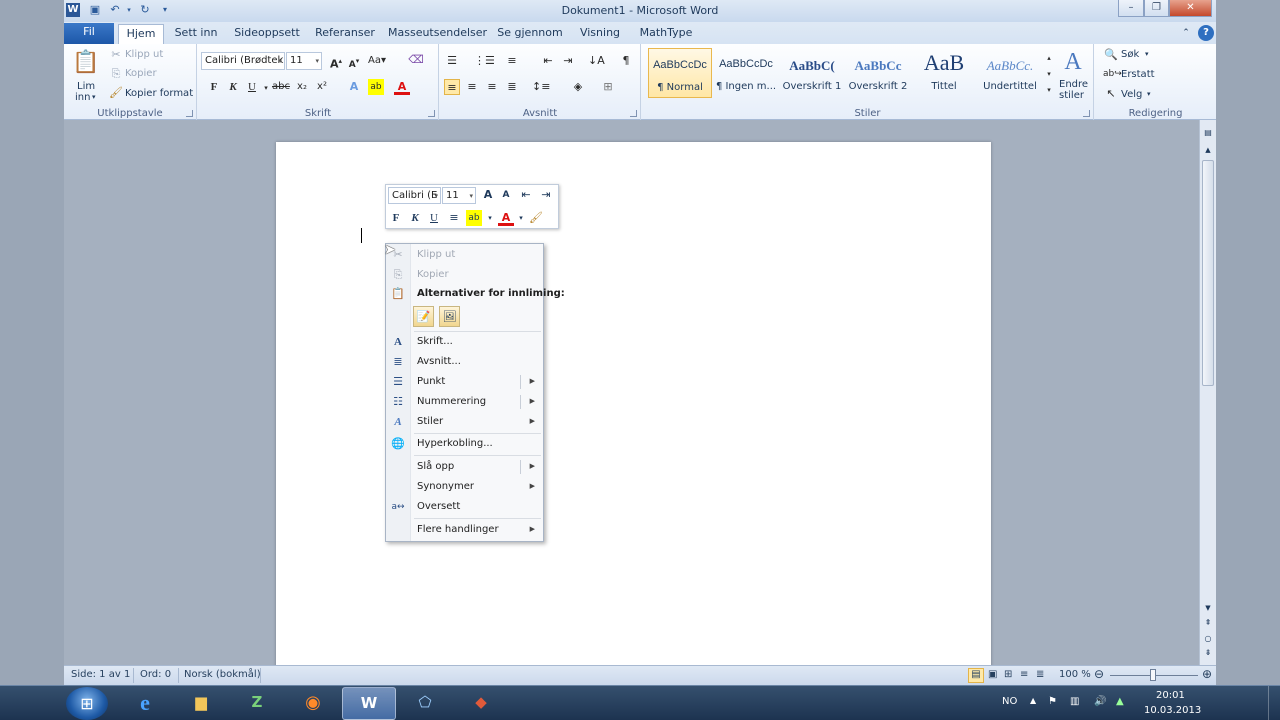 Image resolution: width=1280 pixels, height=720 pixels. Describe the element at coordinates (201, 703) in the screenshot. I see `file-explorer-icon: ▆` at that location.